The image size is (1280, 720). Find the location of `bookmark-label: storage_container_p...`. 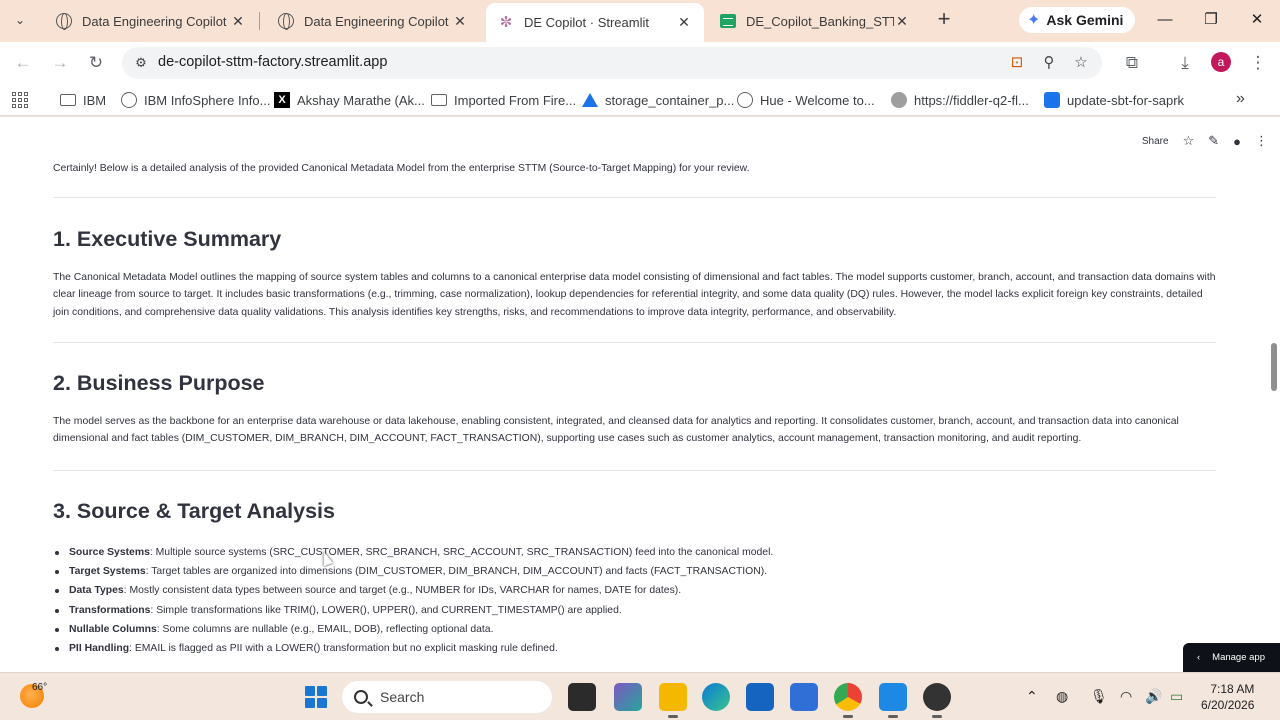

bookmark-label: storage_container_p... is located at coordinates (670, 100).